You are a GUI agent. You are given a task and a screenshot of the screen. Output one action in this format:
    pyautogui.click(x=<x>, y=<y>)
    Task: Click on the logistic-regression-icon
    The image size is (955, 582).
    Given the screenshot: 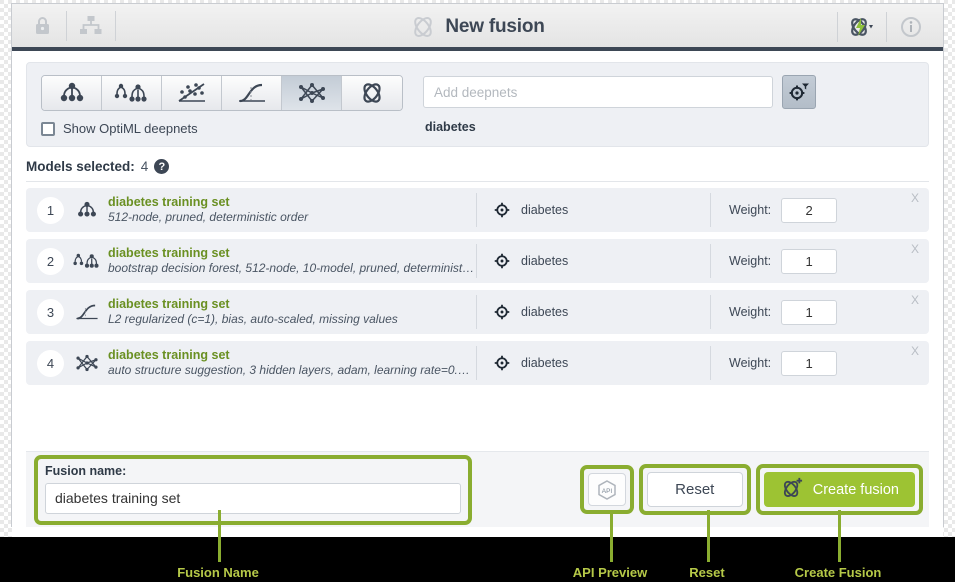 What is the action you would take?
    pyautogui.click(x=87, y=312)
    